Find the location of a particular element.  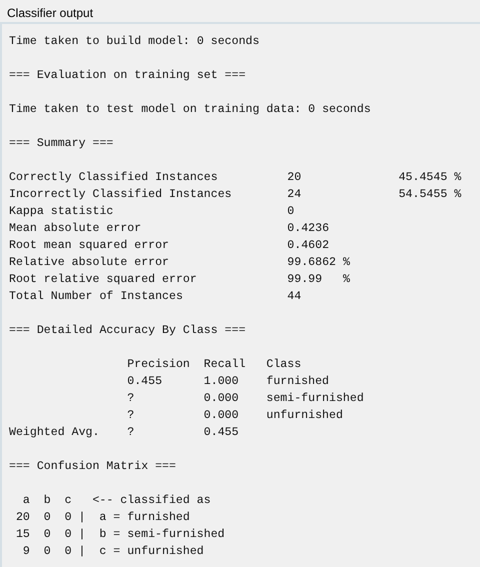

matrix-count: 15 is located at coordinates (22, 535).